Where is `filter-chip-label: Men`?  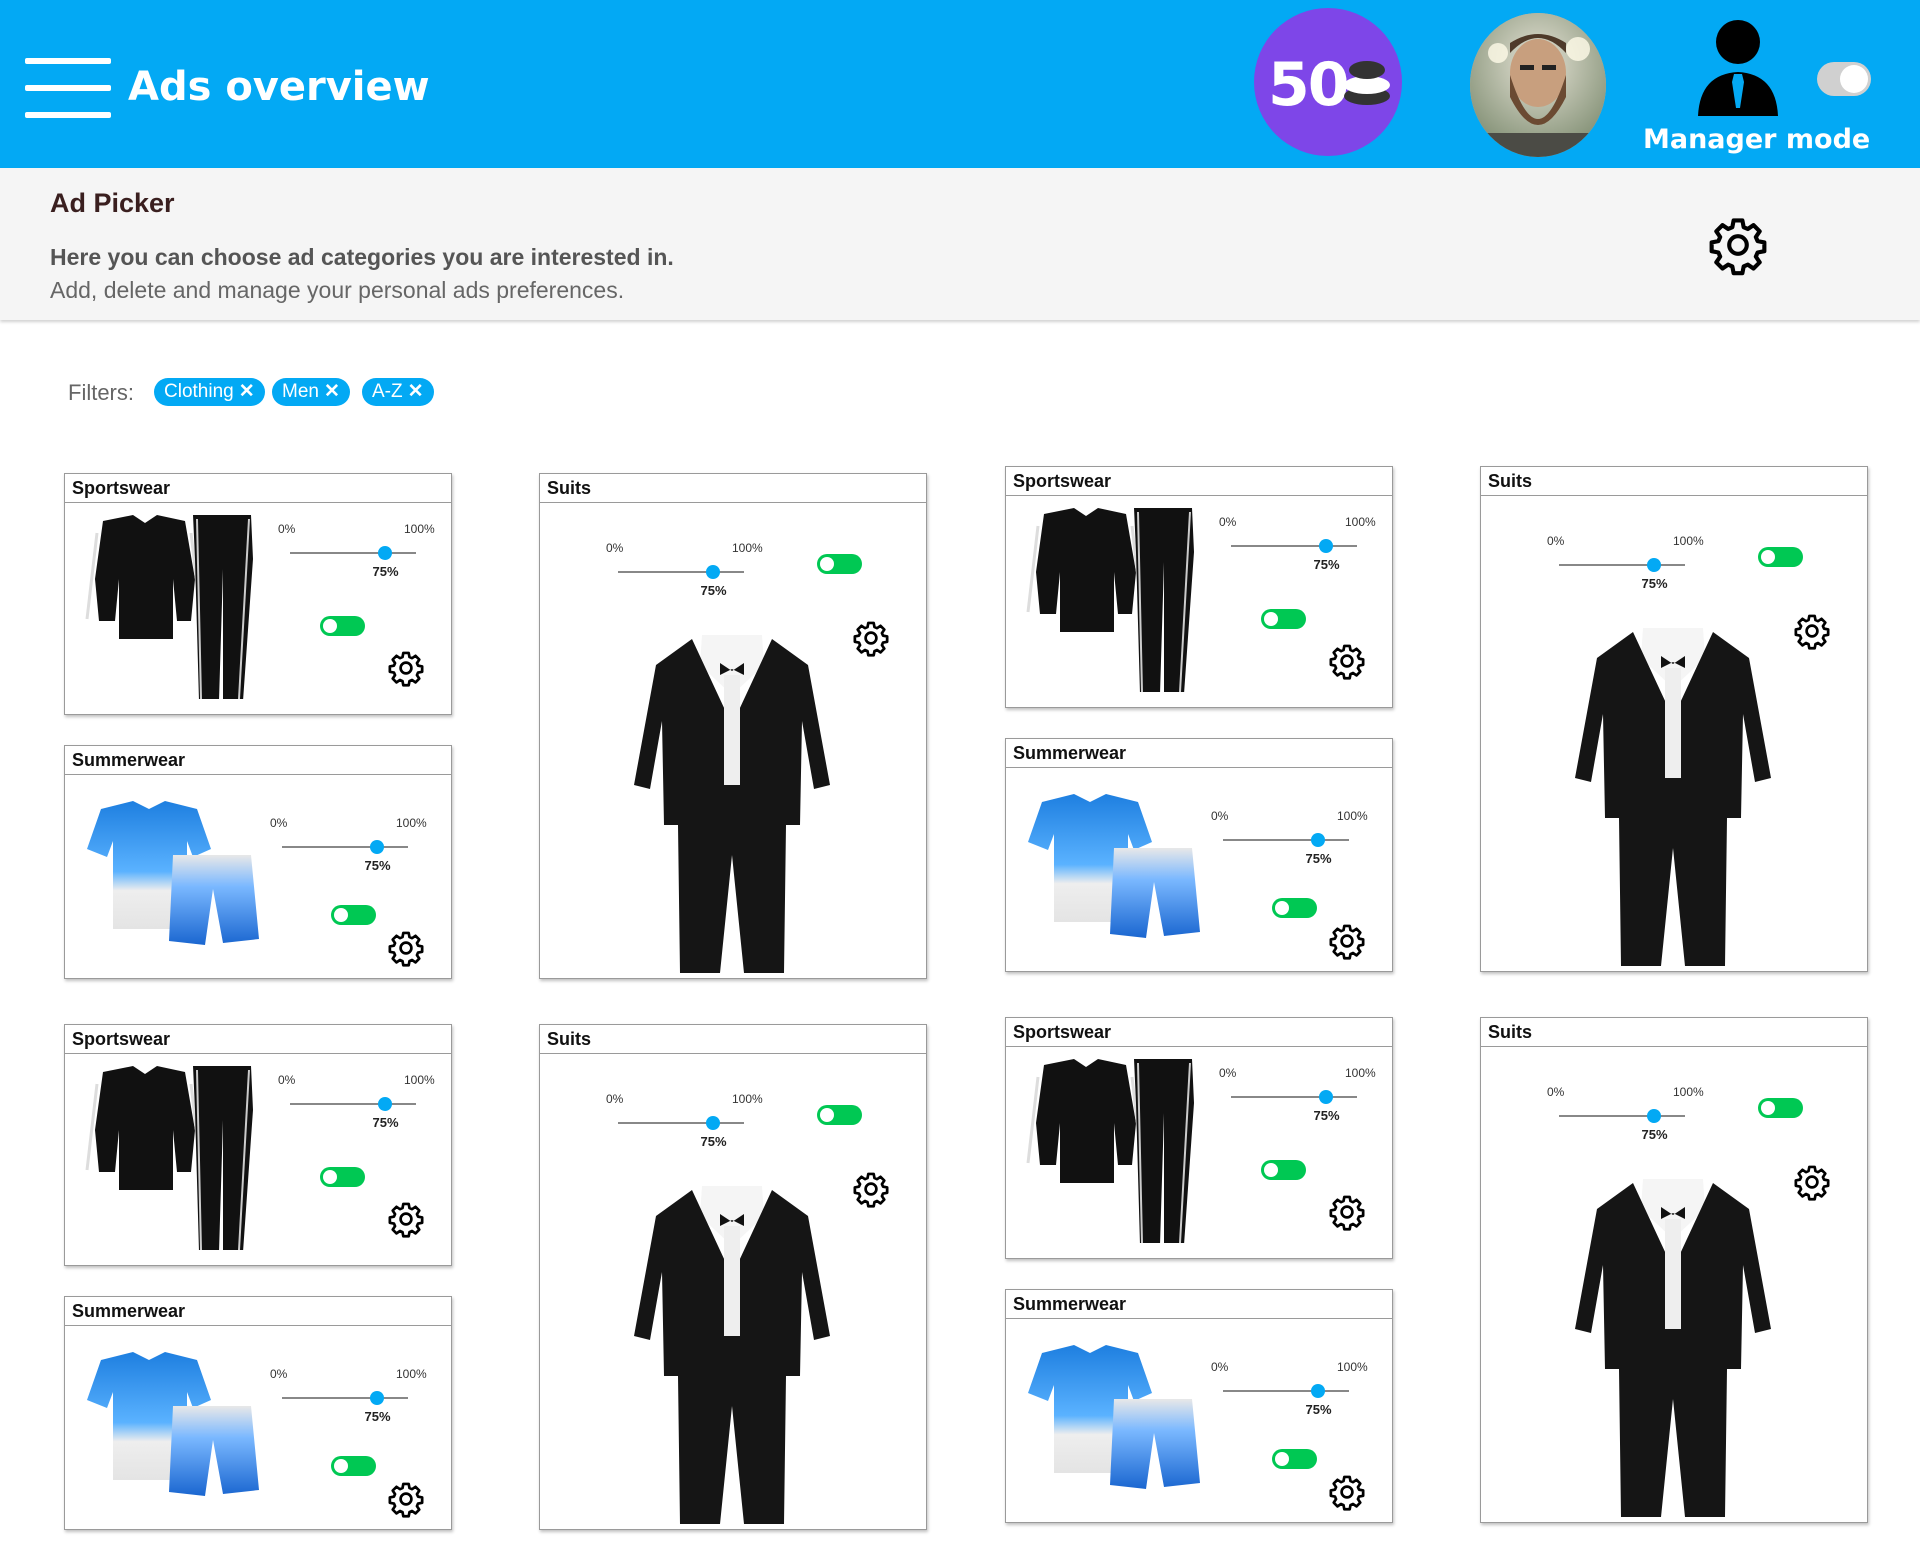 filter-chip-label: Men is located at coordinates (300, 391).